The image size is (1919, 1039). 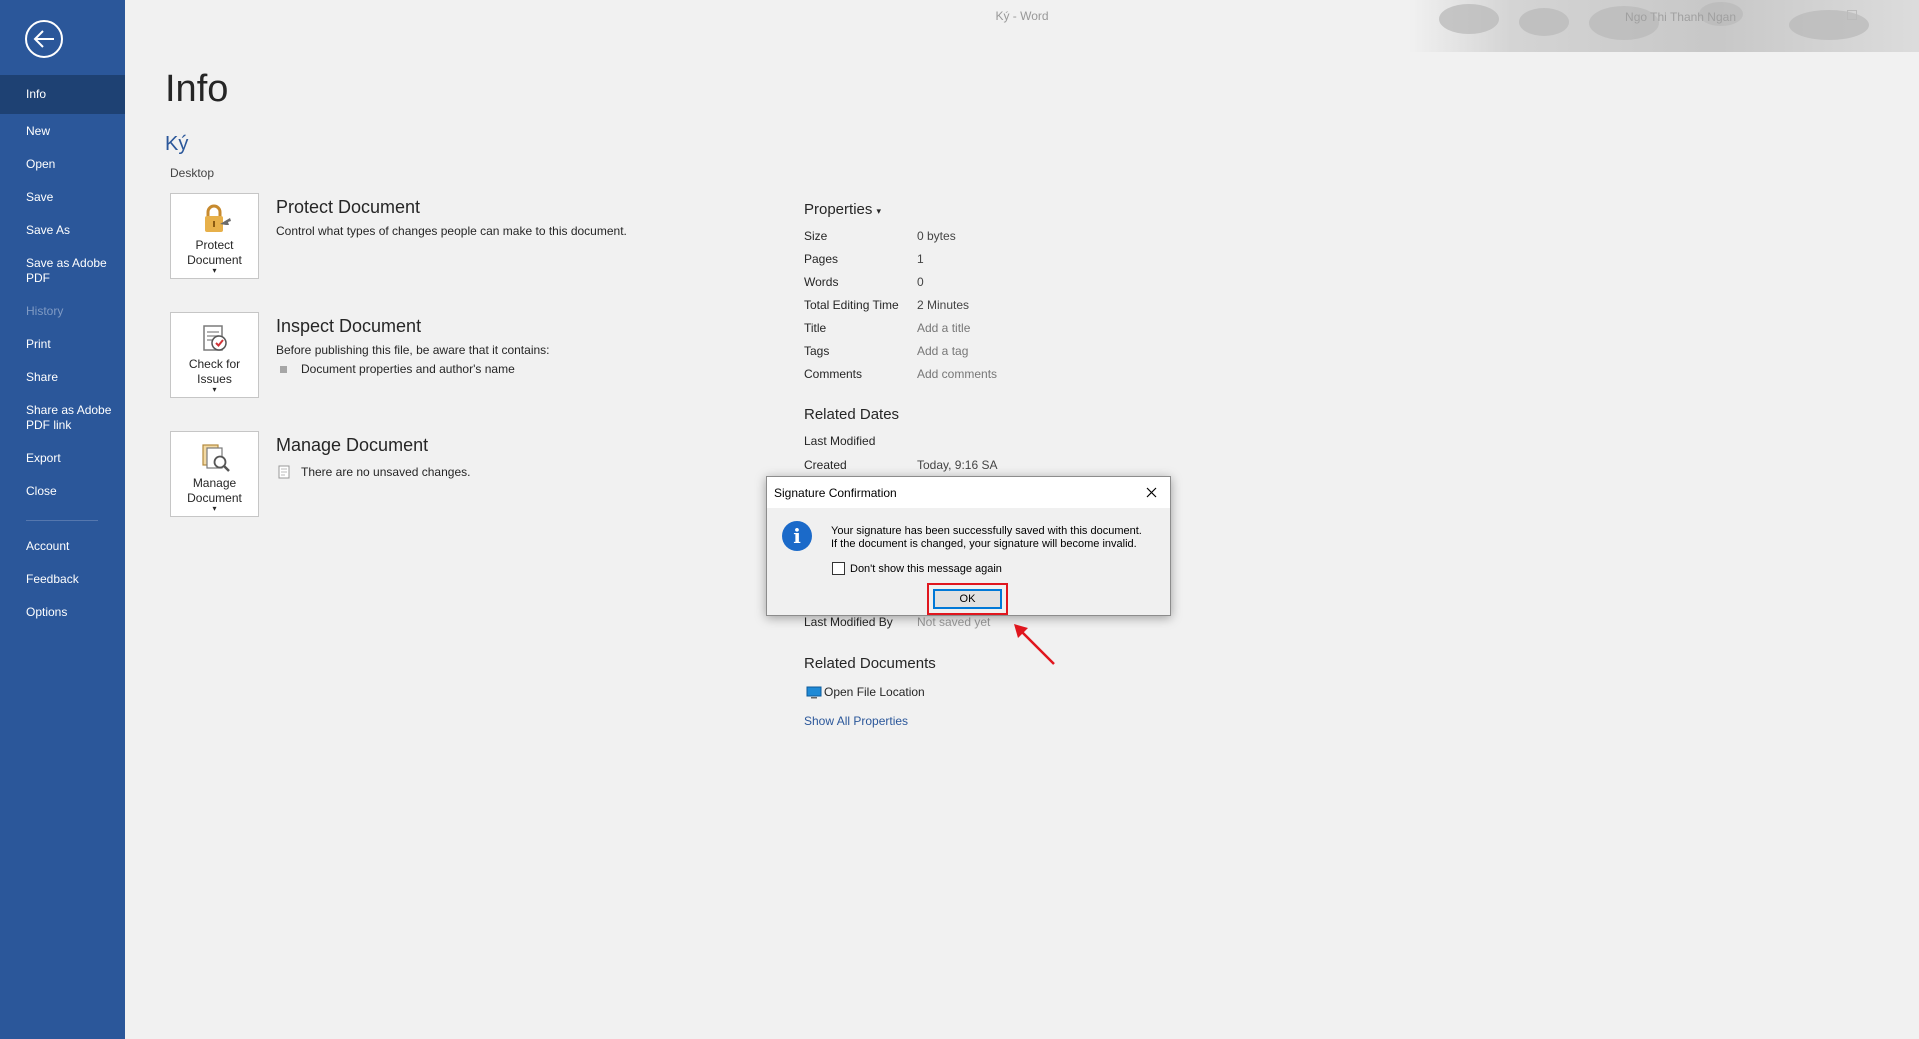 What do you see at coordinates (62, 612) in the screenshot?
I see `sidebar-item-options: Options` at bounding box center [62, 612].